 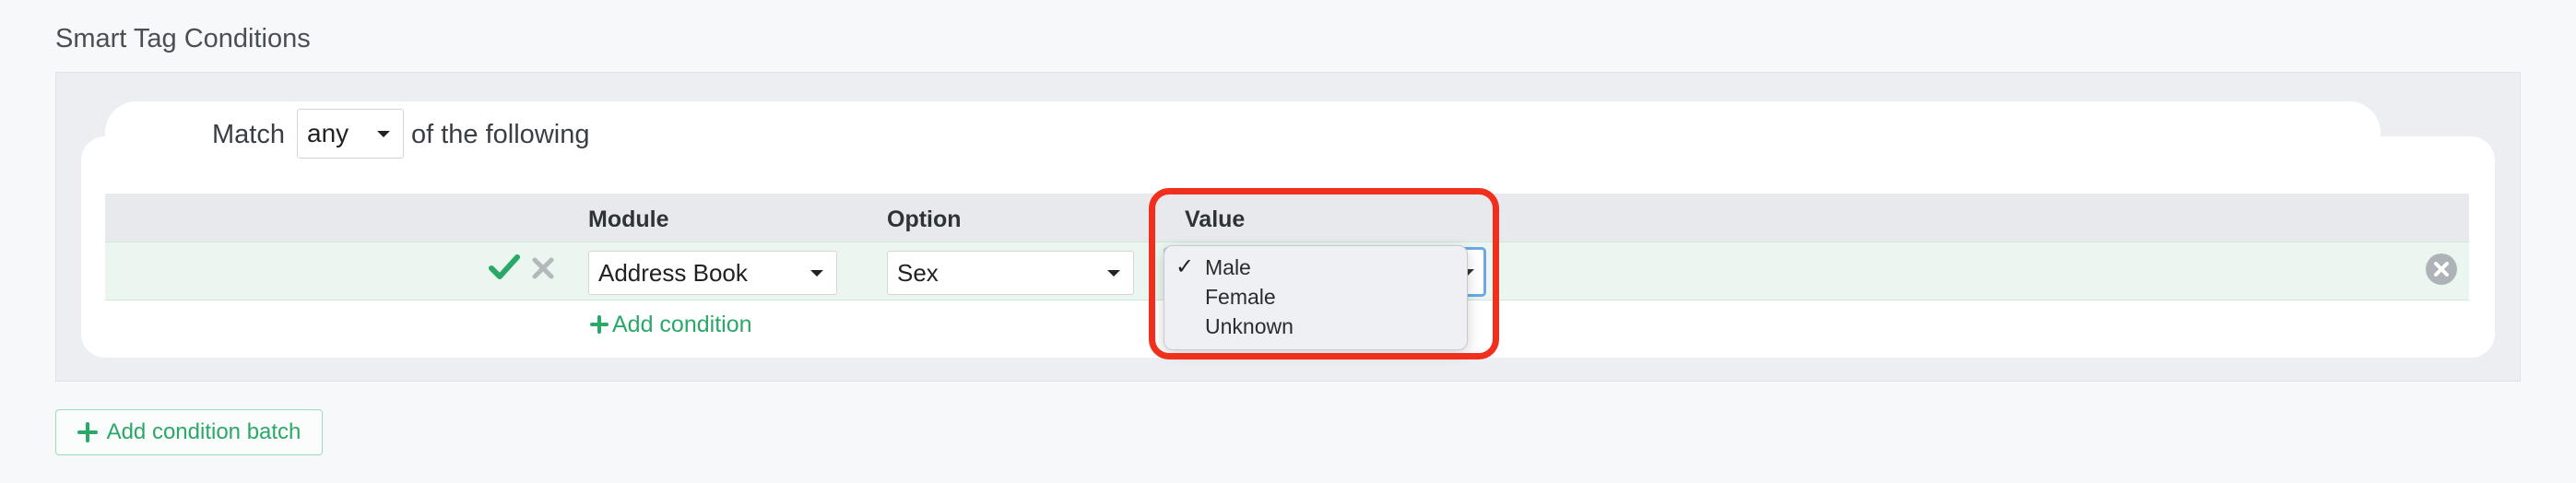 I want to click on add-condition-batch-label: Add condition batch, so click(x=203, y=431).